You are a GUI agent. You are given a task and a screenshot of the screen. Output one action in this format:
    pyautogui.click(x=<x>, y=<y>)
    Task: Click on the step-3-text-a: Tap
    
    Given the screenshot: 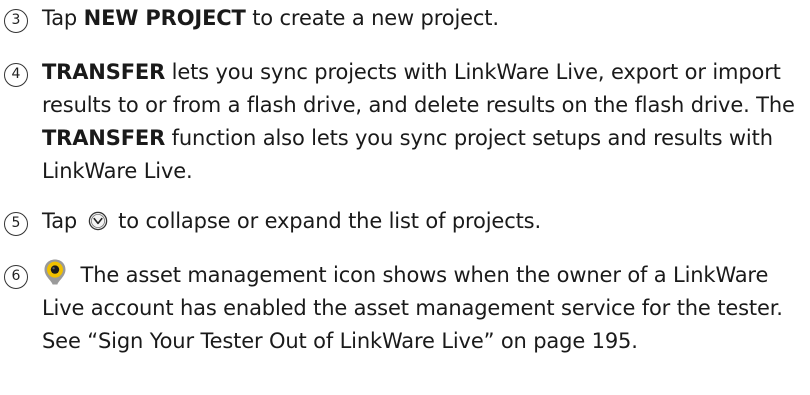 What is the action you would take?
    pyautogui.click(x=63, y=18)
    